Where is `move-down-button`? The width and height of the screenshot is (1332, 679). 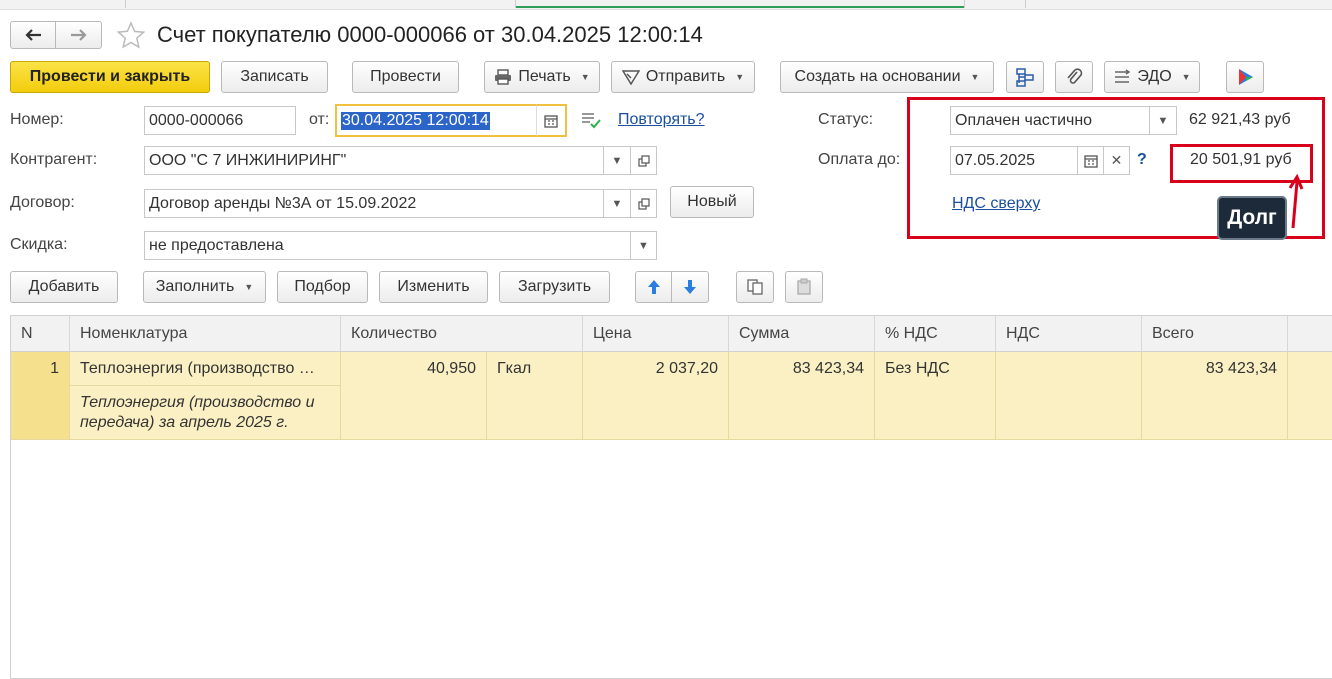 move-down-button is located at coordinates (690, 287).